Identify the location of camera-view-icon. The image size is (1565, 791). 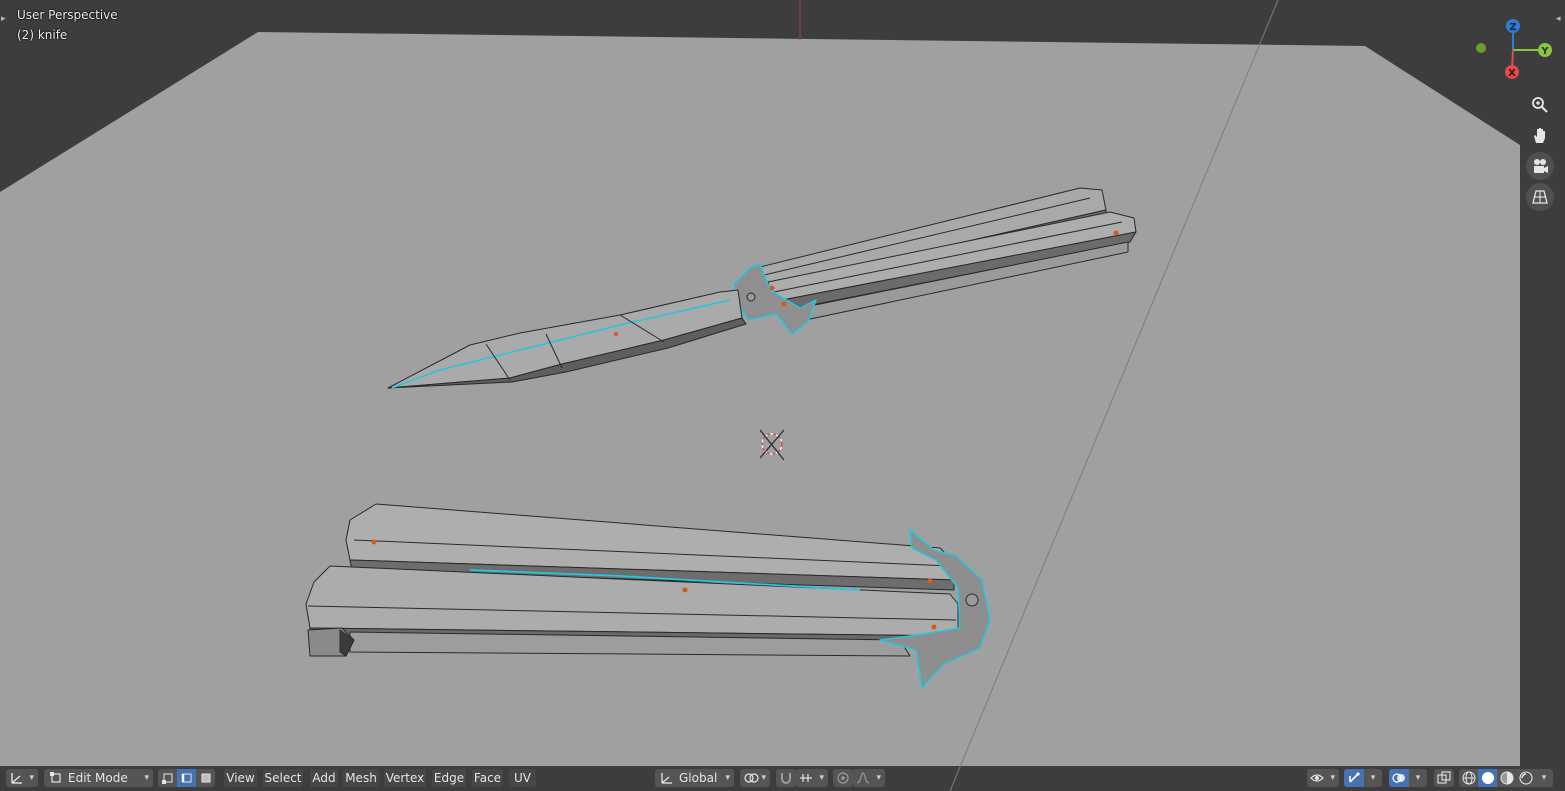
(1541, 166).